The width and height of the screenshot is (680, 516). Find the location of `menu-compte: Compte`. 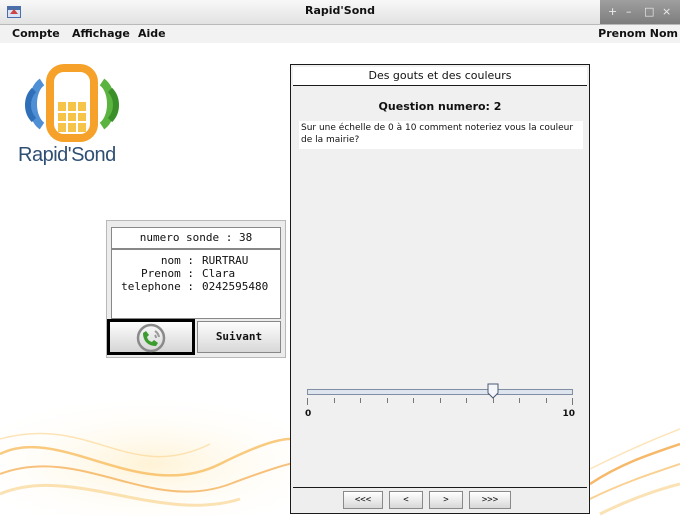

menu-compte: Compte is located at coordinates (36, 33).